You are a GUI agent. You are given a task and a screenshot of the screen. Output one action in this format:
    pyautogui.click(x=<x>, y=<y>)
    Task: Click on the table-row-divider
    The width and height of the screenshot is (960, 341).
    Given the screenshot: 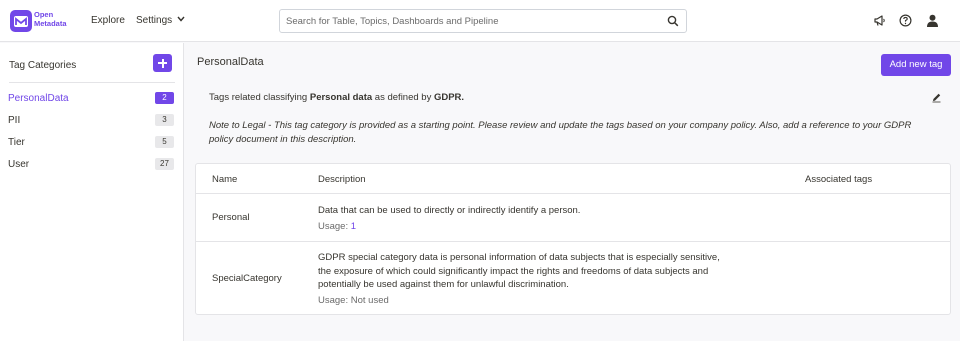 What is the action you would take?
    pyautogui.click(x=573, y=241)
    